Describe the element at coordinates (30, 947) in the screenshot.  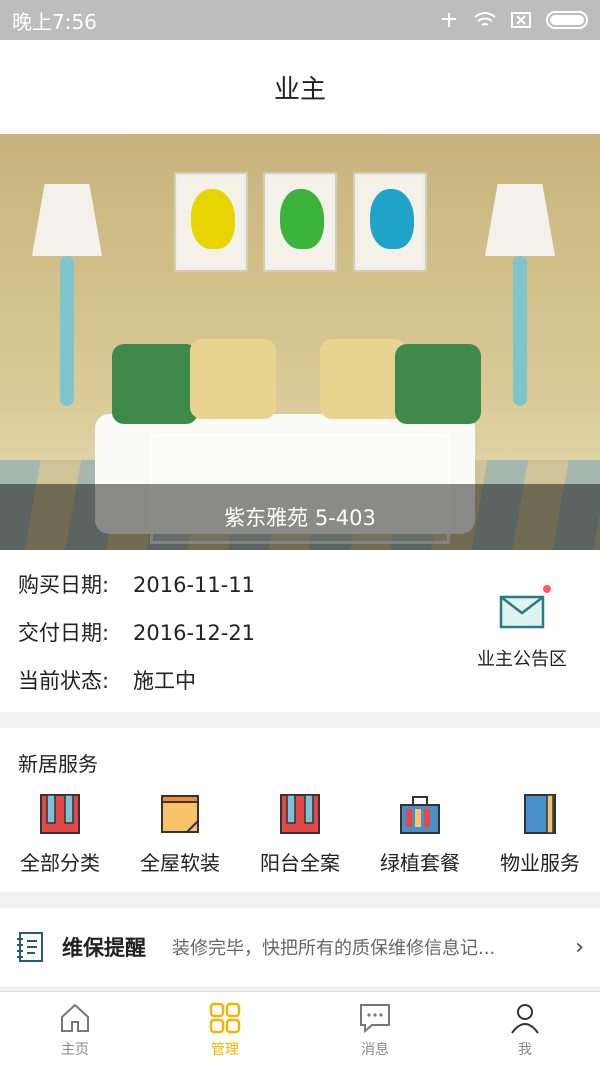
I see `notebook-icon` at that location.